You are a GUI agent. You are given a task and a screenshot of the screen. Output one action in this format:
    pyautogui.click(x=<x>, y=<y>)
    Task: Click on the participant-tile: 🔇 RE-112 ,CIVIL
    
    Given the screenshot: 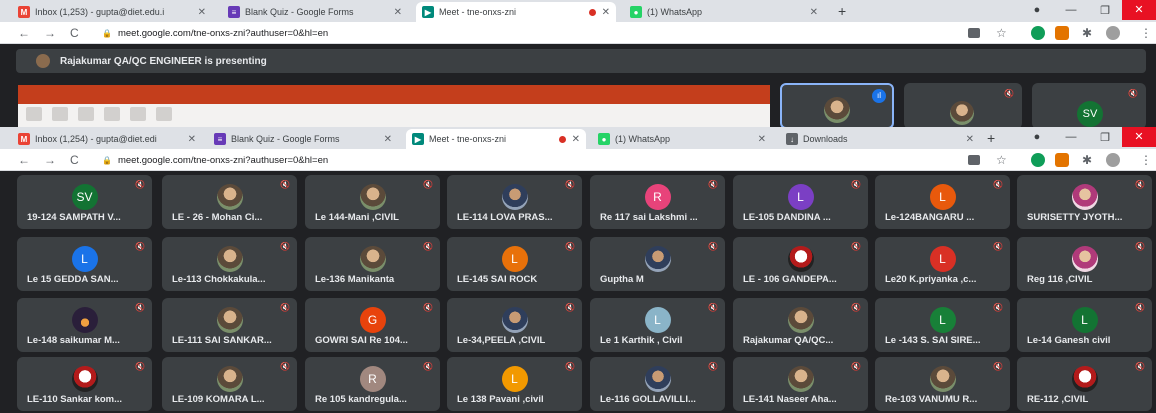 What is the action you would take?
    pyautogui.click(x=1084, y=384)
    